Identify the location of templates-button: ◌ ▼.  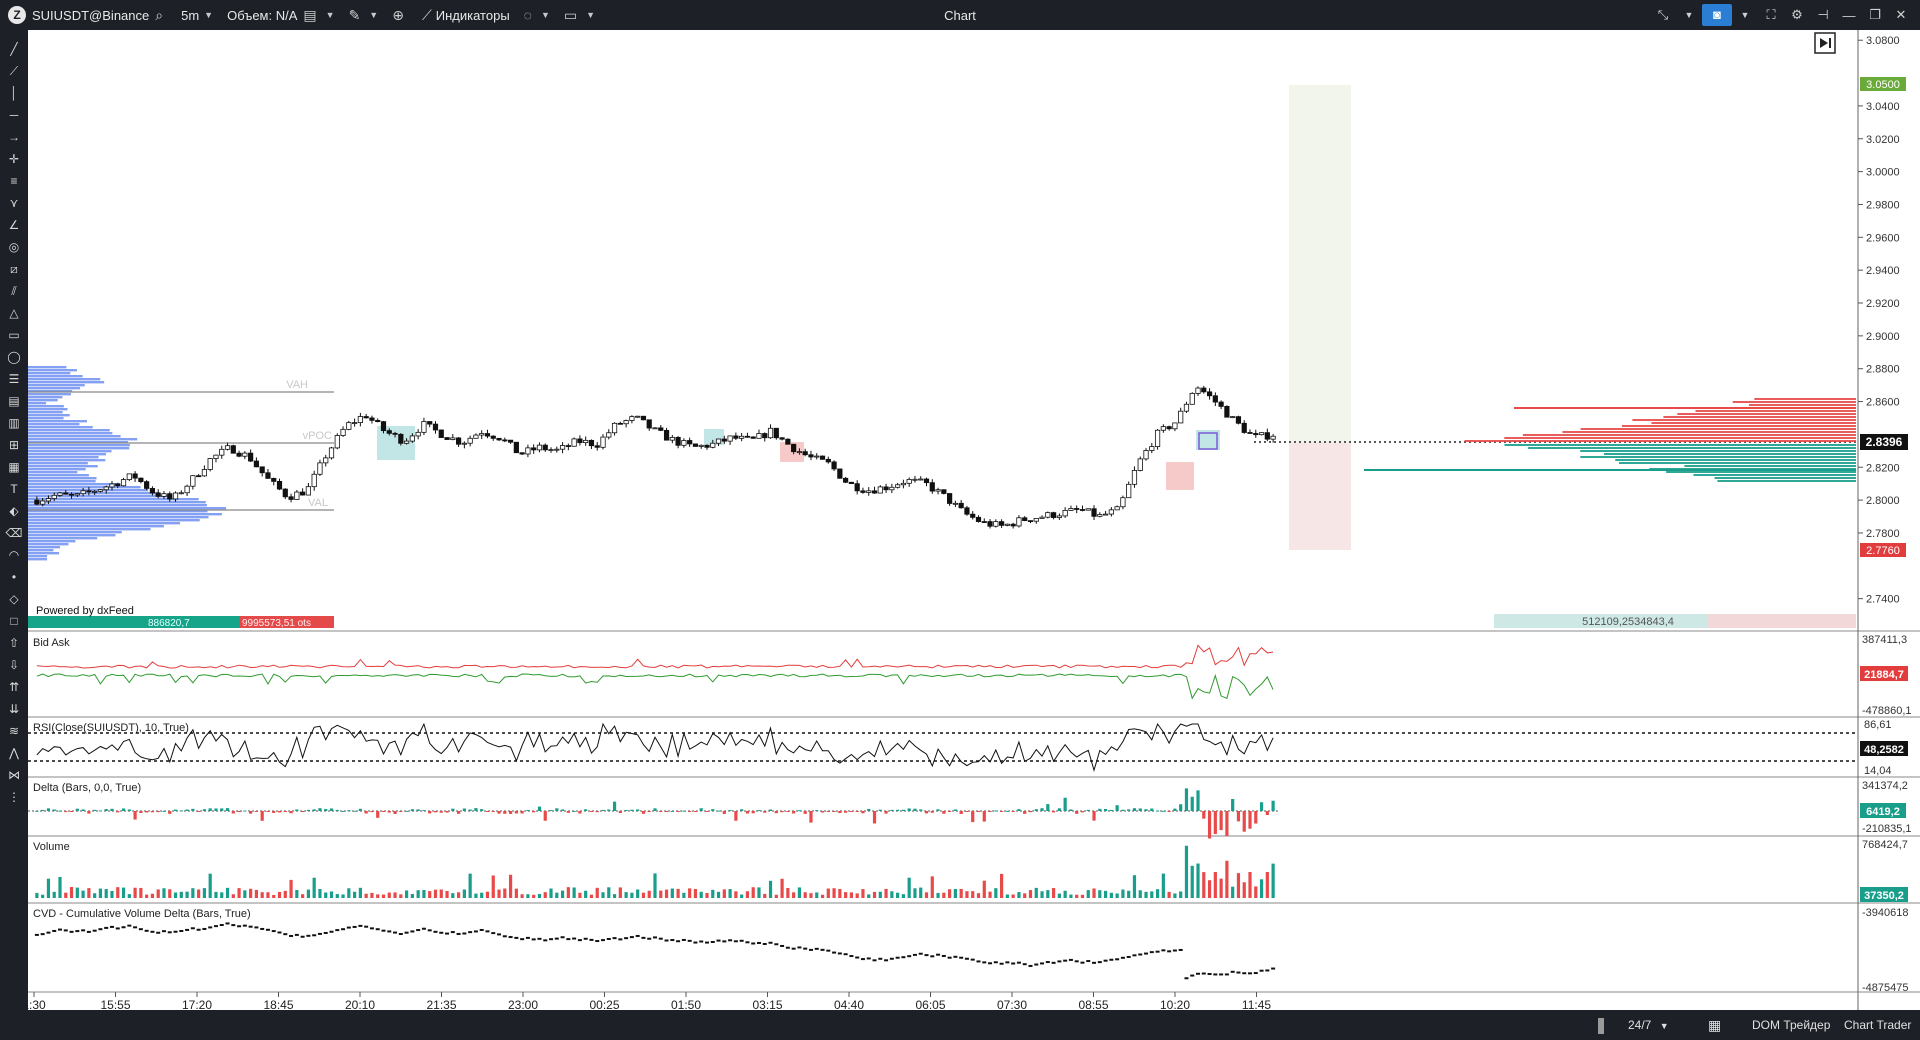
(537, 15).